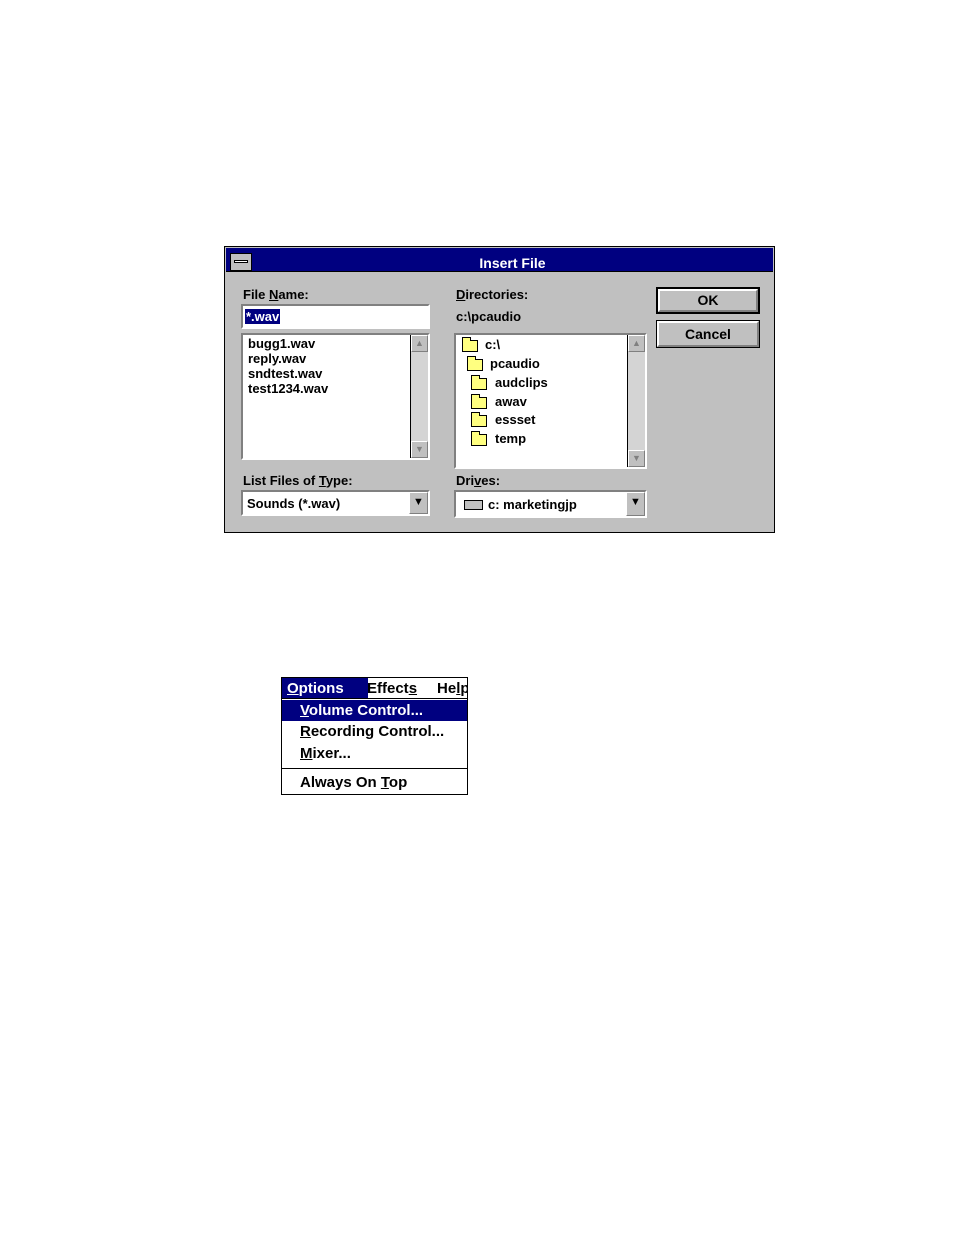  What do you see at coordinates (708, 300) in the screenshot?
I see `ok-button: OK` at bounding box center [708, 300].